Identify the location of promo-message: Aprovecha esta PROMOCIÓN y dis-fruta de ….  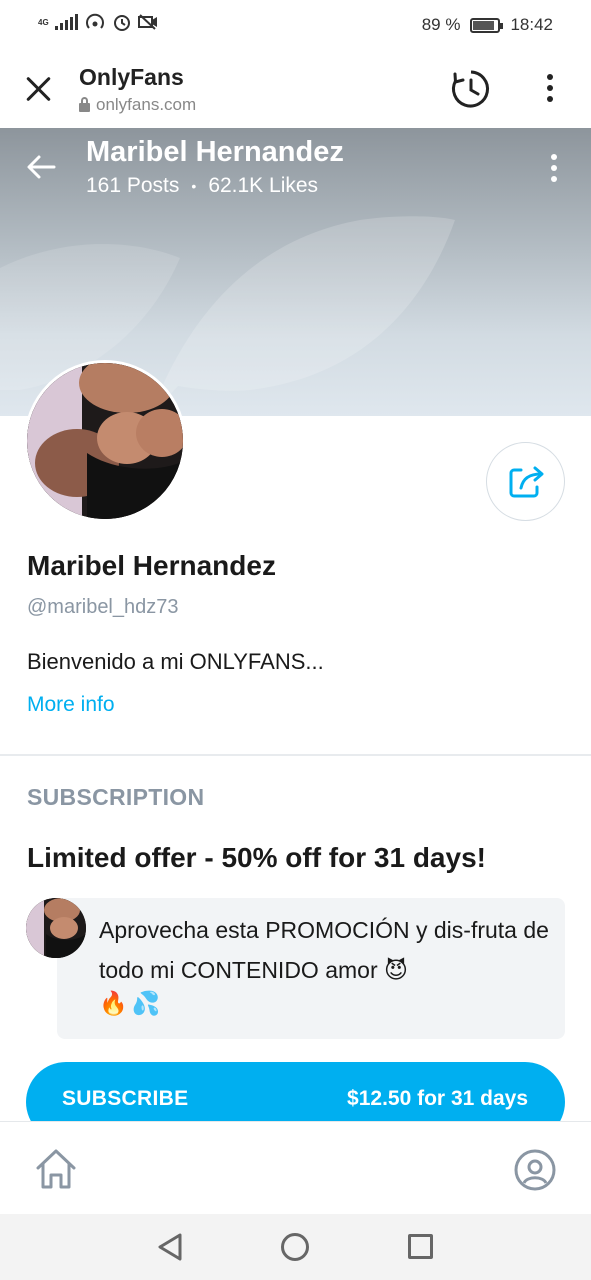
(324, 950).